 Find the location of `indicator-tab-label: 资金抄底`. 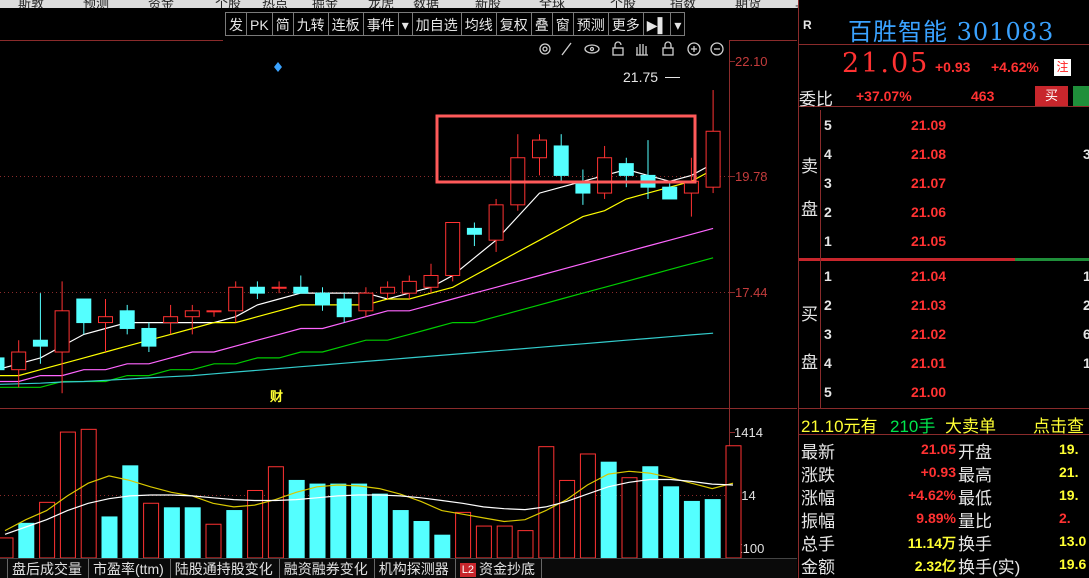

indicator-tab-label: 资金抄底 is located at coordinates (507, 569).